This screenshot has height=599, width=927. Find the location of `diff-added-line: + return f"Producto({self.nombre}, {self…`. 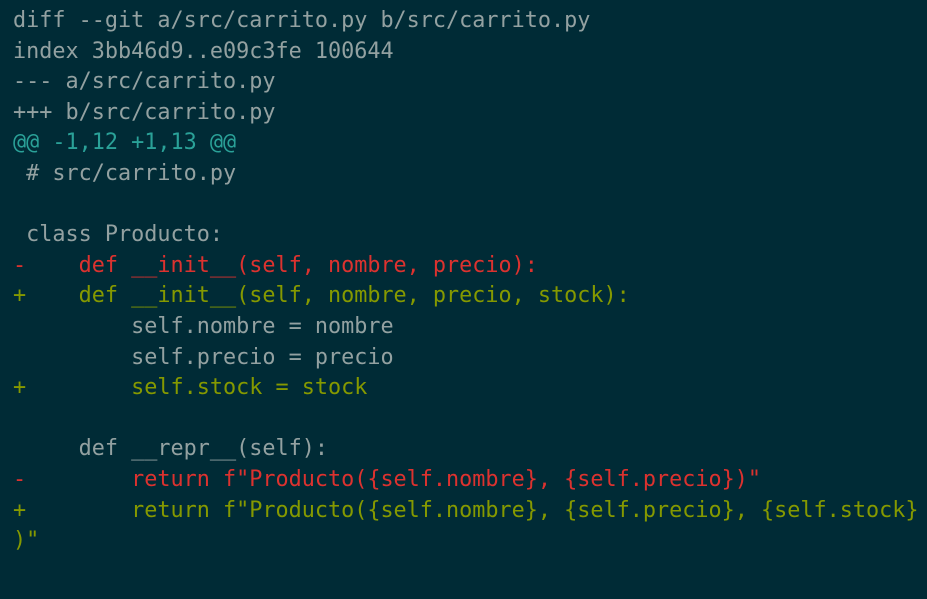

diff-added-line: + return f"Producto({self.nombre}, {self… is located at coordinates (466, 510).